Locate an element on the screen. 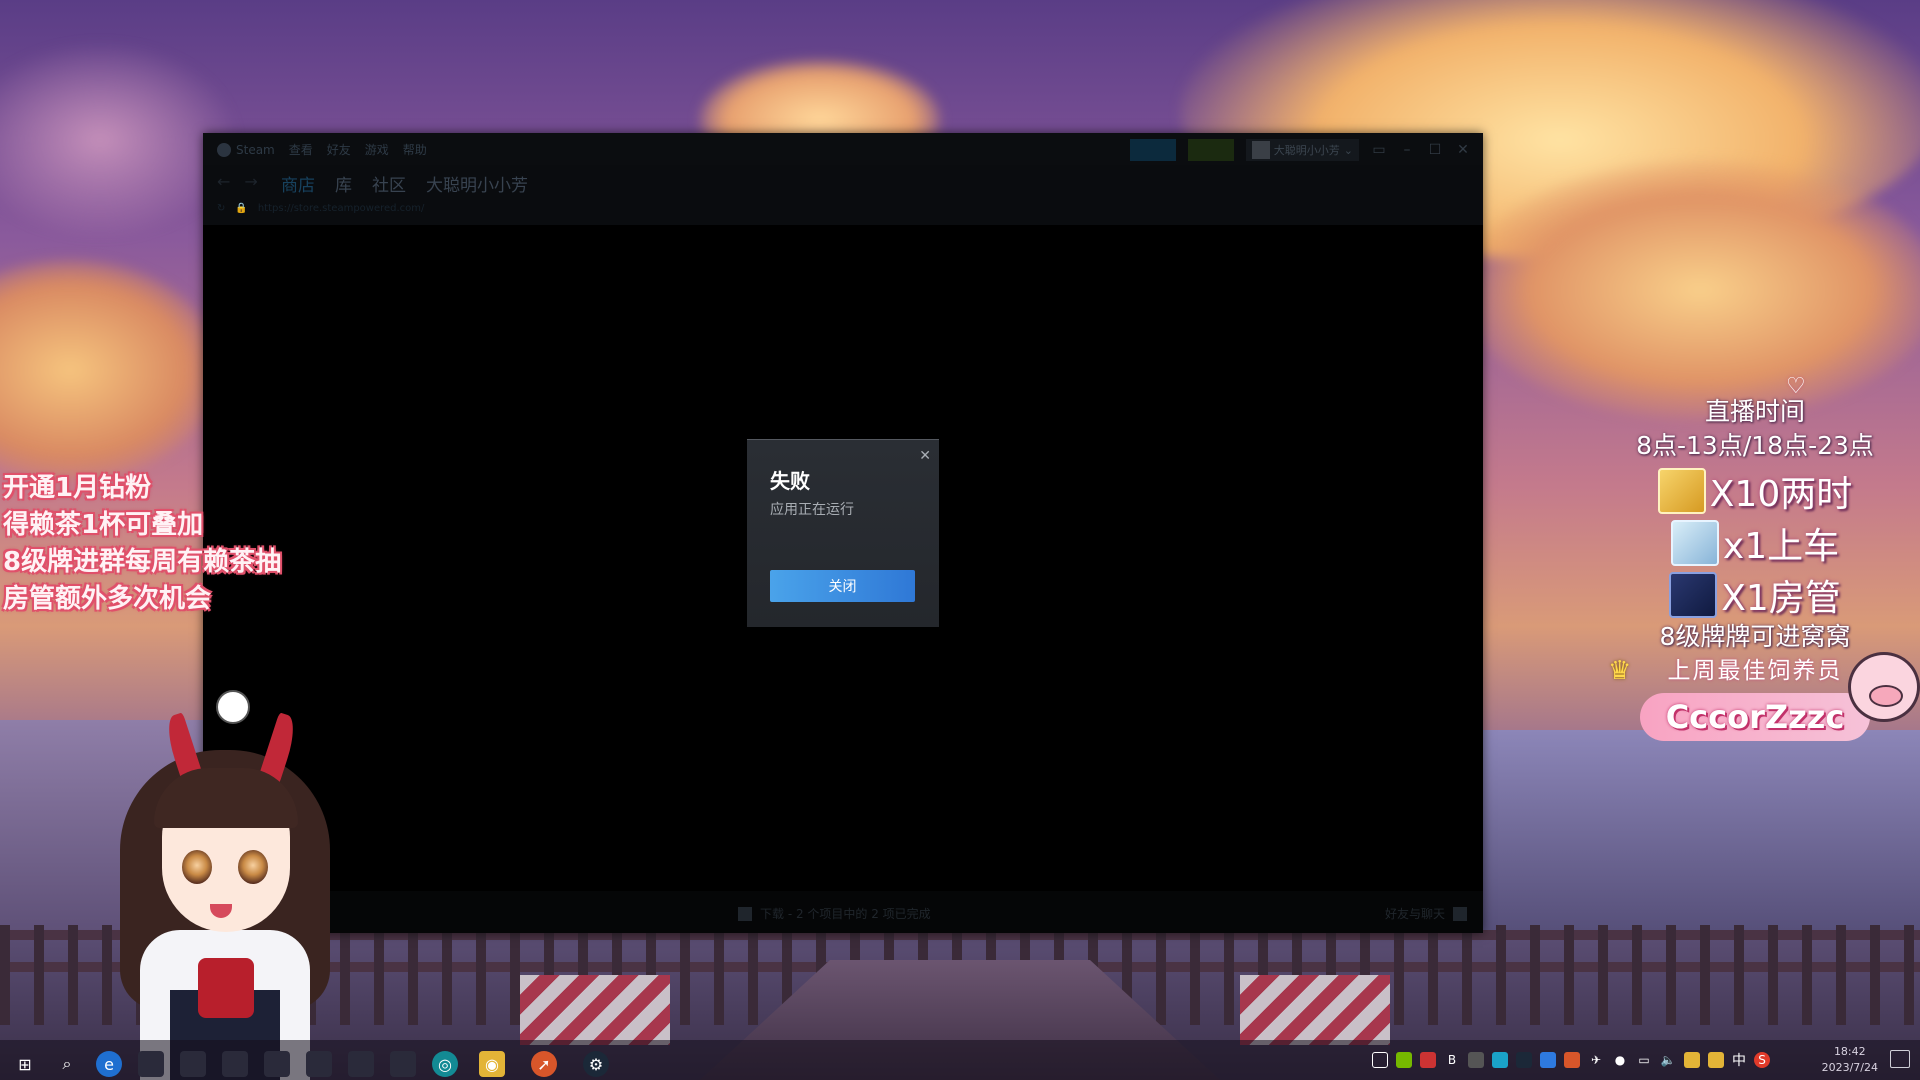 The width and height of the screenshot is (1920, 1080). reward-row: x1上车 is located at coordinates (1755, 543).